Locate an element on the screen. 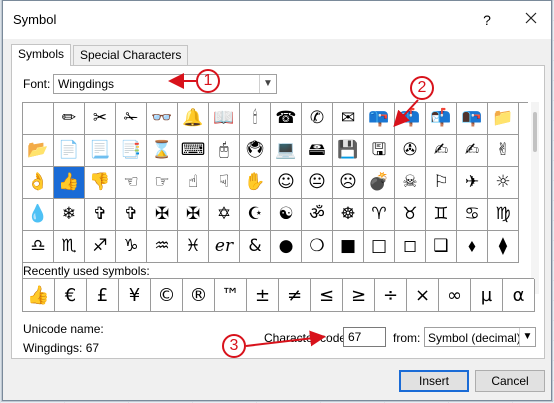 The height and width of the screenshot is (403, 554). symbol-cell: ☼ is located at coordinates (503, 183).